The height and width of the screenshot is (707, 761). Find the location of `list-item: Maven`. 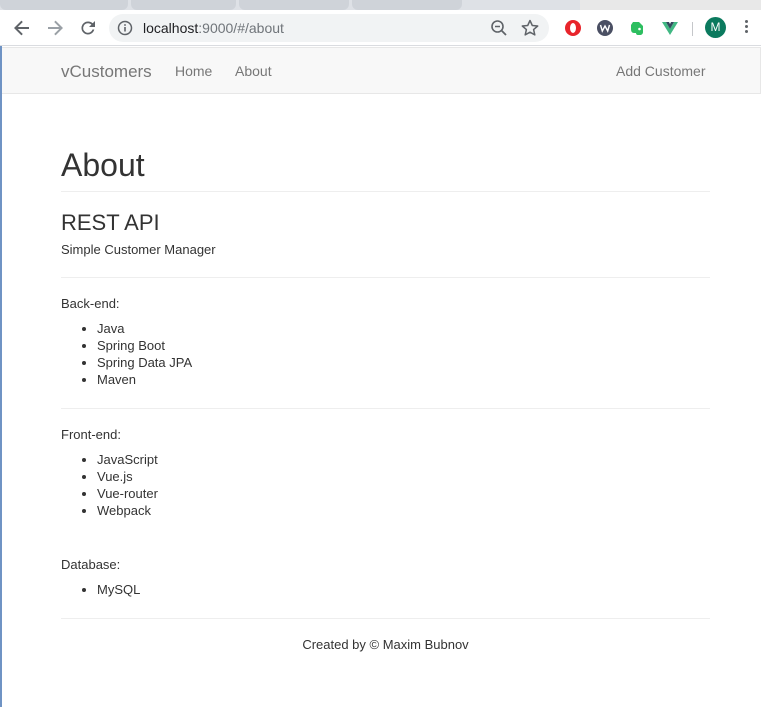

list-item: Maven is located at coordinates (144, 379).